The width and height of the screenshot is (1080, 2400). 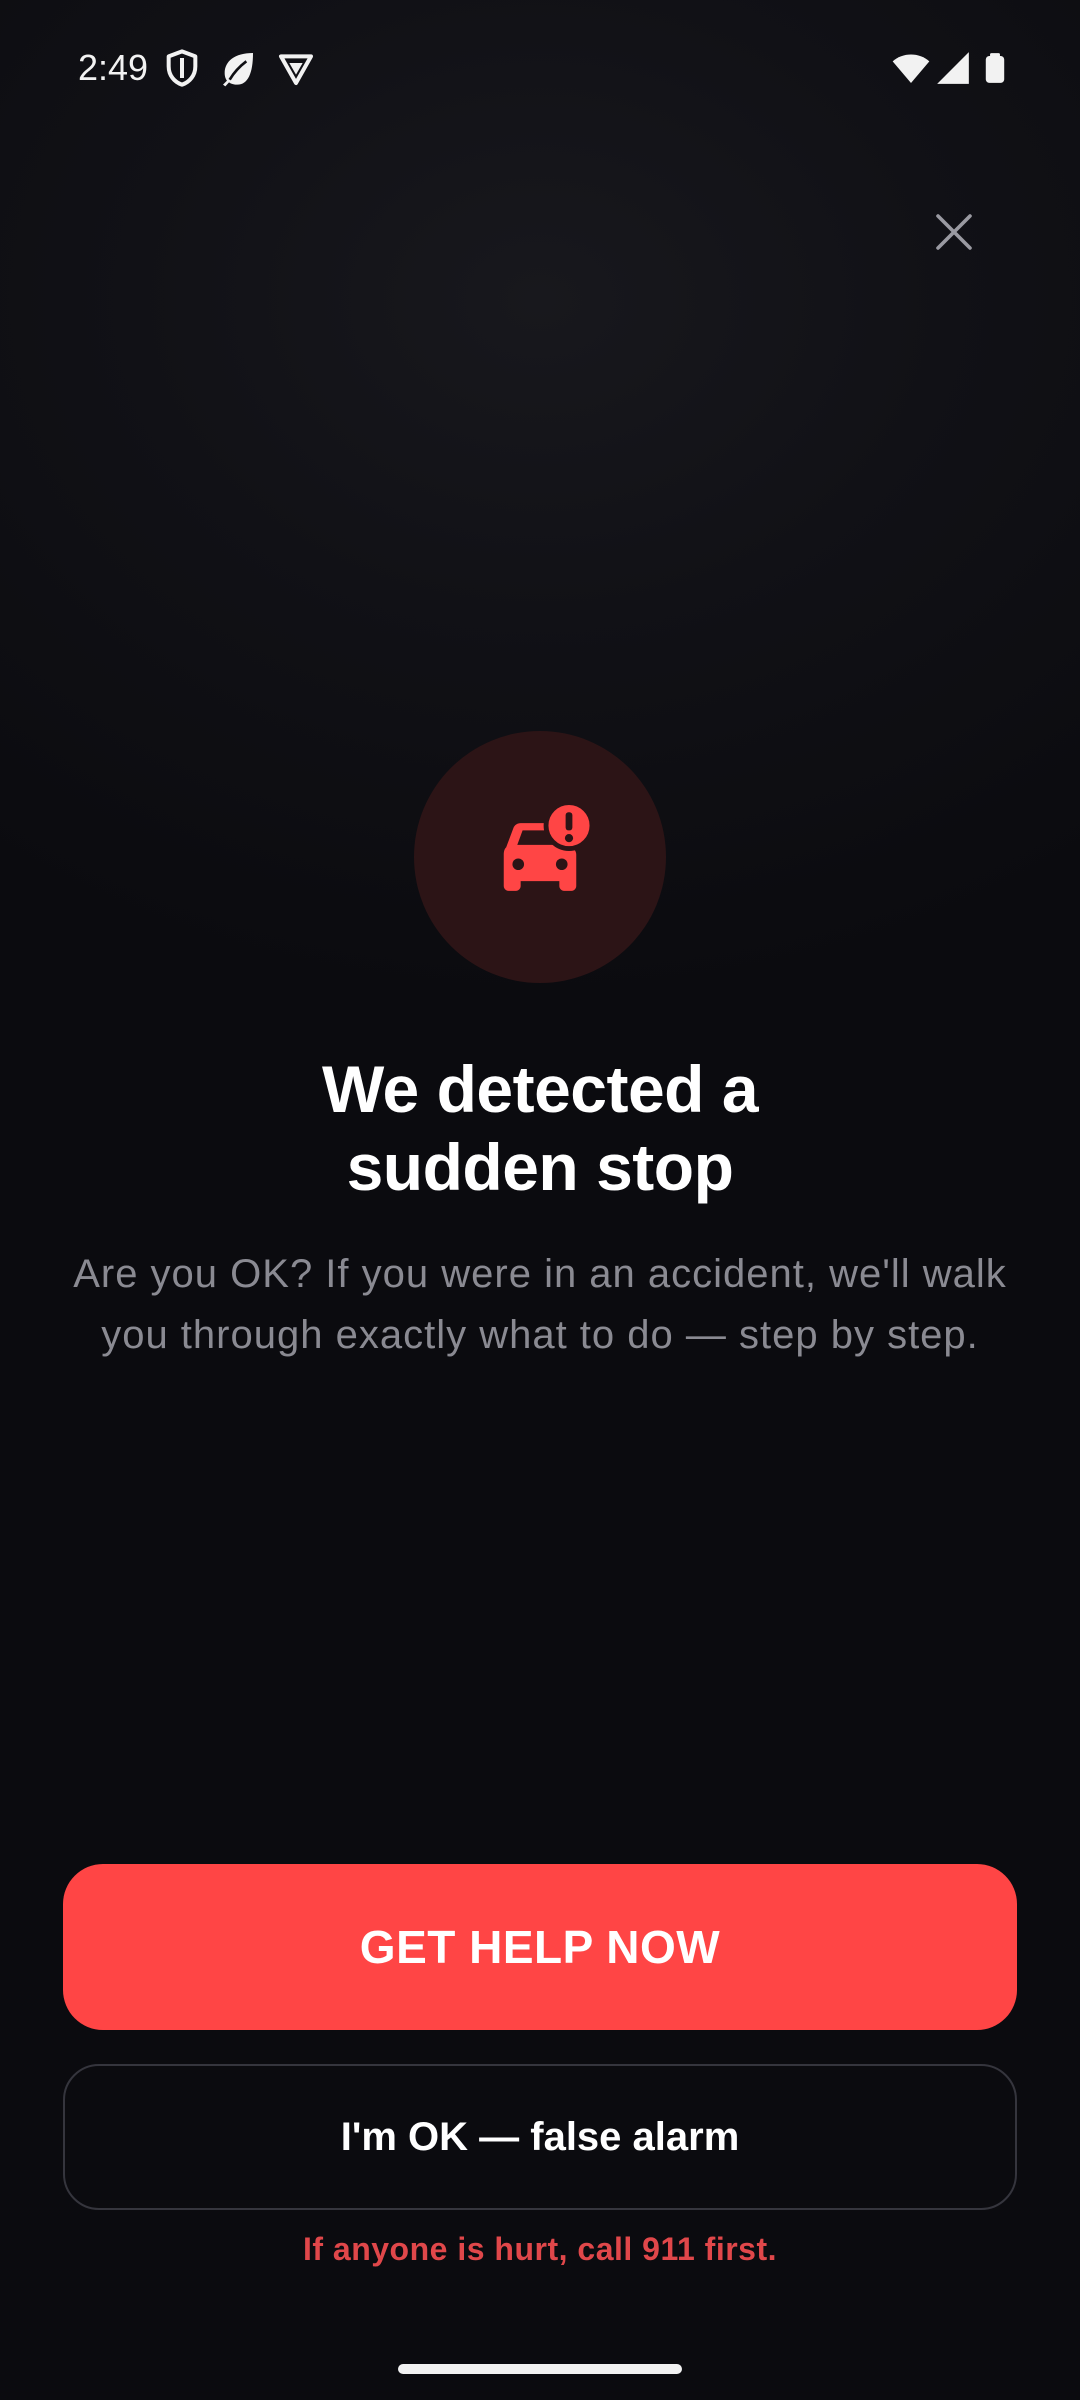 I want to click on close-button, so click(x=954, y=232).